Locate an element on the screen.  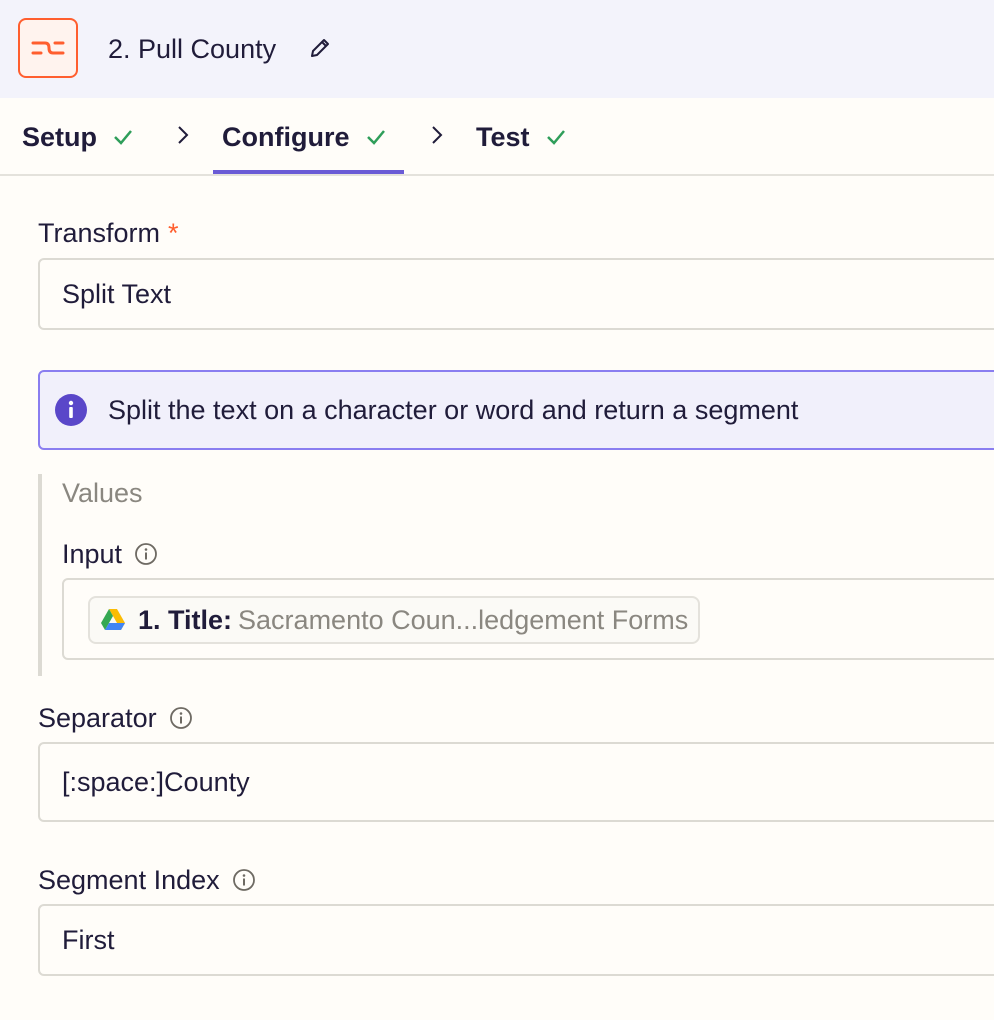
segment-index-select: First is located at coordinates (516, 940).